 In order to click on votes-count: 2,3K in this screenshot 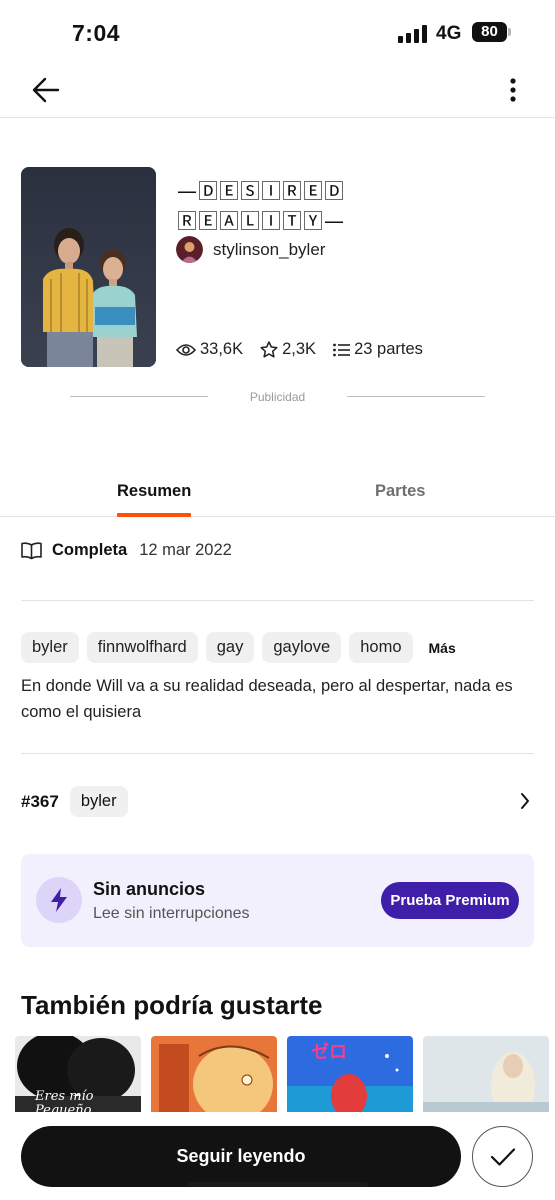, I will do `click(299, 349)`.